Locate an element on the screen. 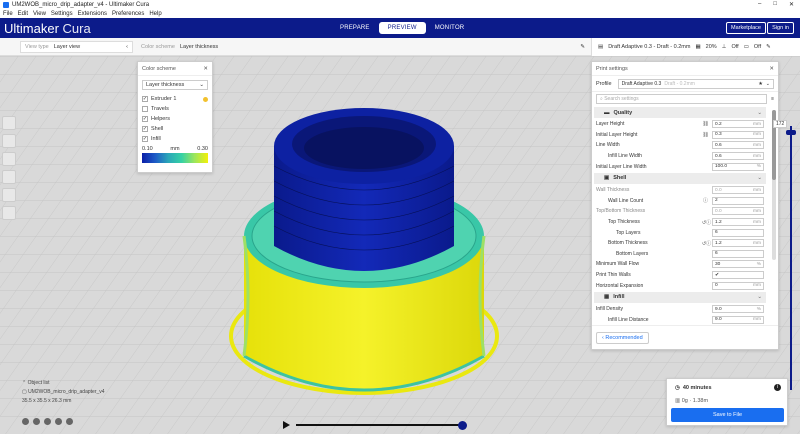 This screenshot has width=800, height=434. simulation-track is located at coordinates (381, 425).